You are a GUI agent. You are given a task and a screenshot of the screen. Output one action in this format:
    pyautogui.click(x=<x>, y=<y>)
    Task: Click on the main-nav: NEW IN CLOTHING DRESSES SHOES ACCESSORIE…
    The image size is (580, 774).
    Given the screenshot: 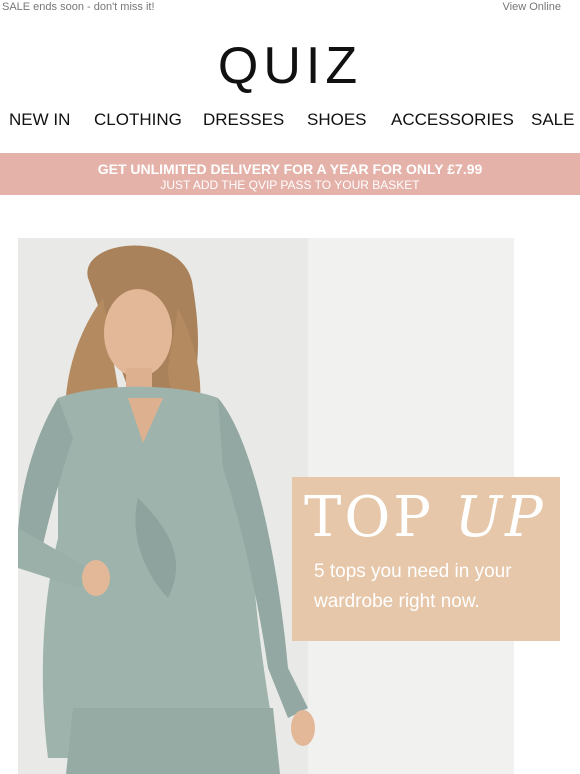 What is the action you would take?
    pyautogui.click(x=290, y=122)
    